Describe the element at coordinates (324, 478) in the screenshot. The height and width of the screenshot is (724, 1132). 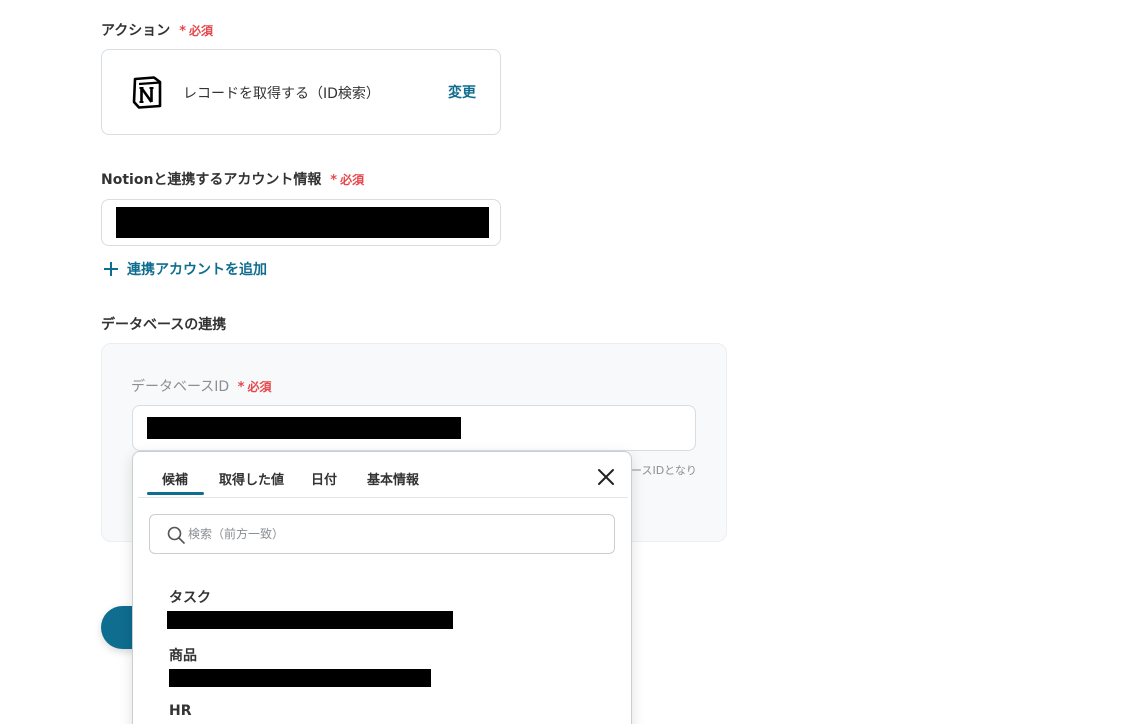
I see `tab-date: 日付` at that location.